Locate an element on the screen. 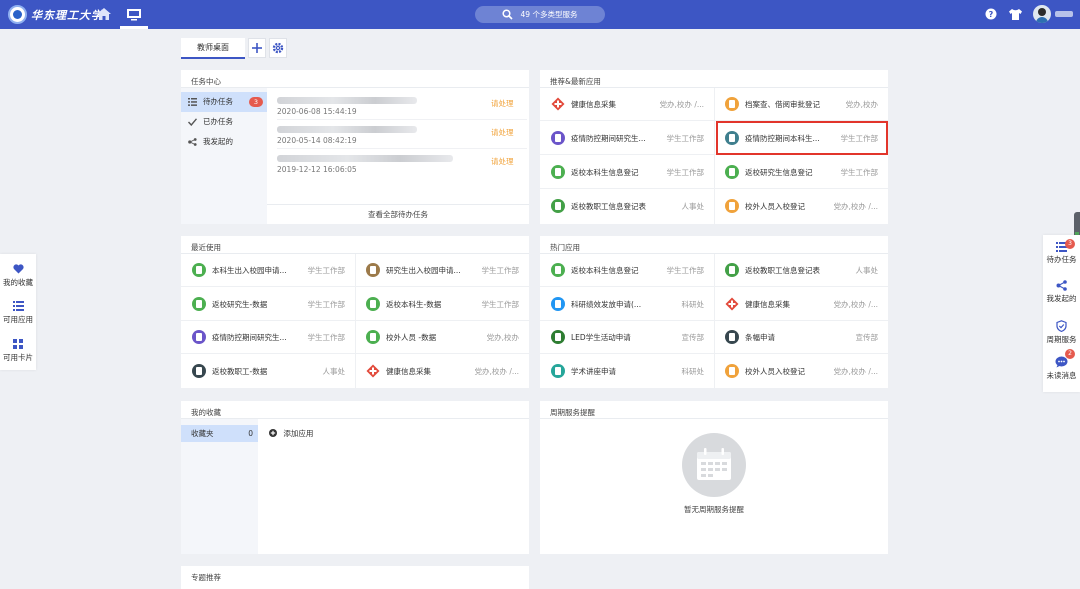  app-tile: 本科生出入校园申请... 学生工作部 is located at coordinates (268, 270).